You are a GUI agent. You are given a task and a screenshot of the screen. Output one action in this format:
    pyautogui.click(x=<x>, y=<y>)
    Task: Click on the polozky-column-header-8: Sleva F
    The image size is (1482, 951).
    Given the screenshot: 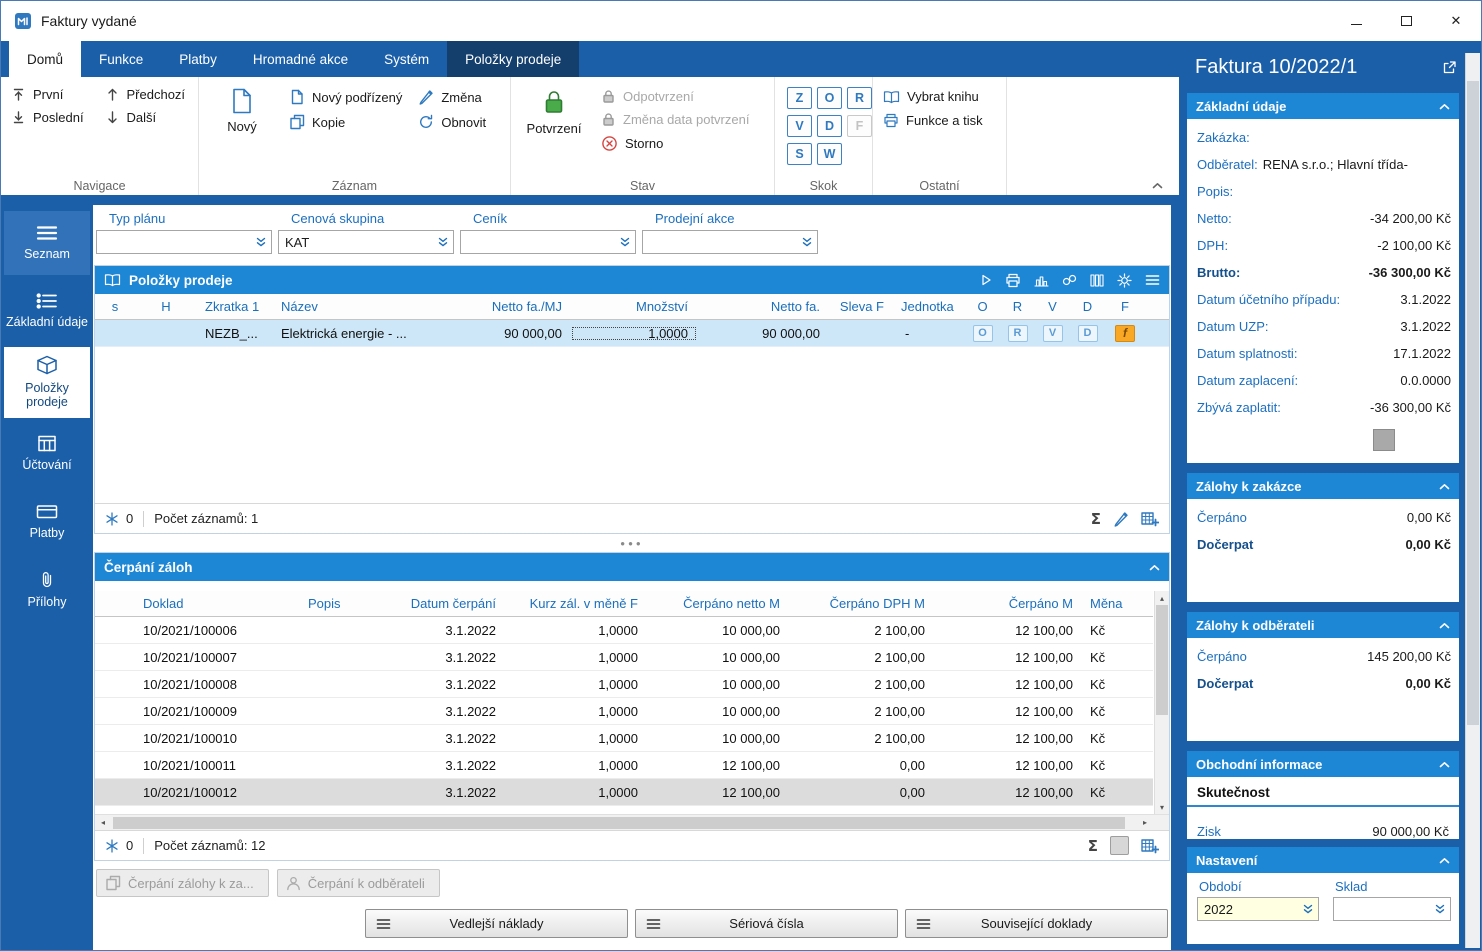 What is the action you would take?
    pyautogui.click(x=861, y=306)
    